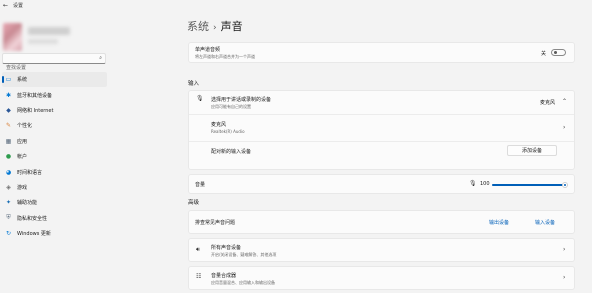 Image resolution: width=592 pixels, height=293 pixels. I want to click on toggle-knob, so click(555, 52).